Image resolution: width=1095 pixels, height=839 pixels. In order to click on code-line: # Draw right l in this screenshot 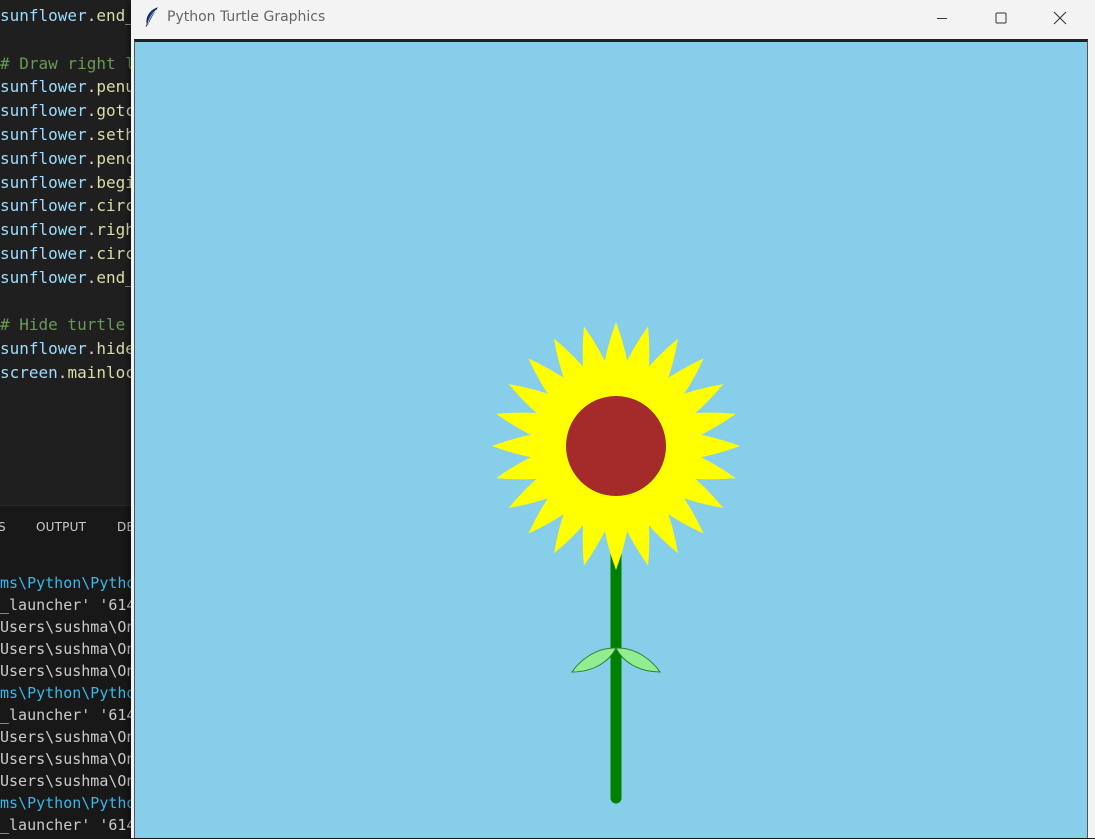, I will do `click(65, 63)`.